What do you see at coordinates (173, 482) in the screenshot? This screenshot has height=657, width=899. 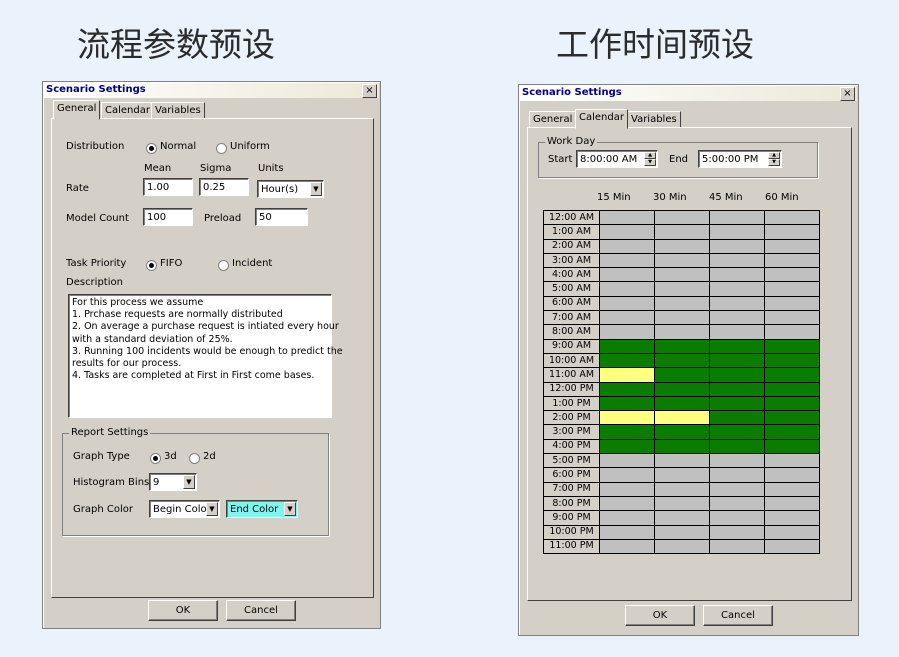 I see `histogram-bins-select: 9 ▼` at bounding box center [173, 482].